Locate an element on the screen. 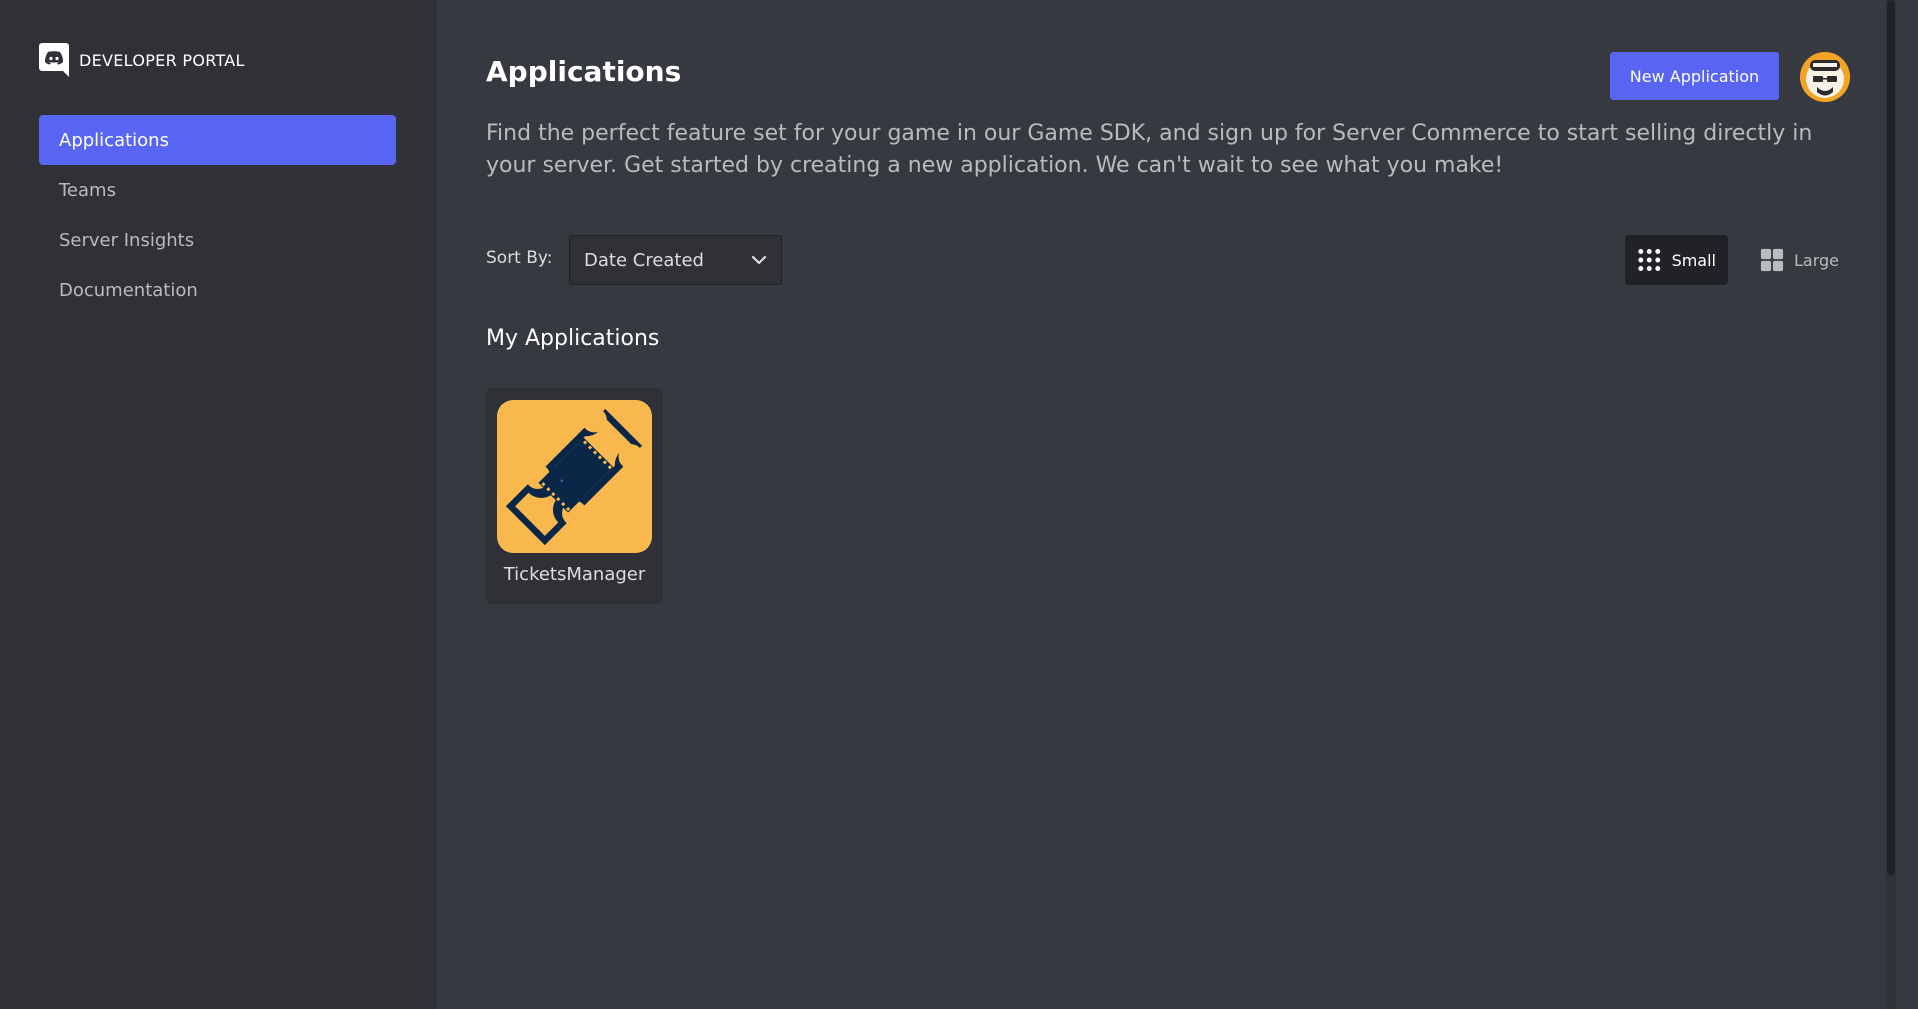 This screenshot has width=1918, height=1009. page-title: Applications is located at coordinates (584, 71).